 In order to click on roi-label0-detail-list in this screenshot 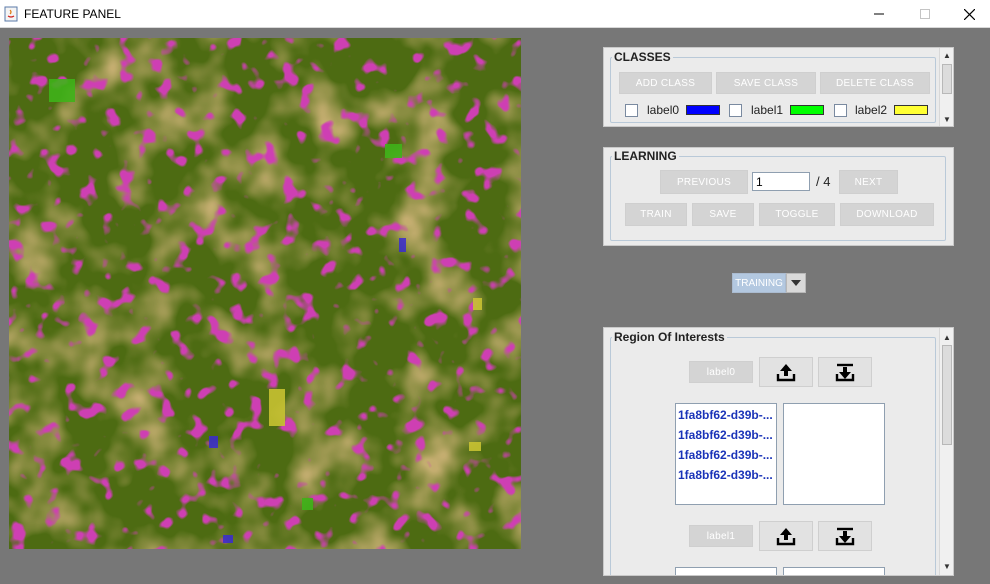, I will do `click(834, 454)`.